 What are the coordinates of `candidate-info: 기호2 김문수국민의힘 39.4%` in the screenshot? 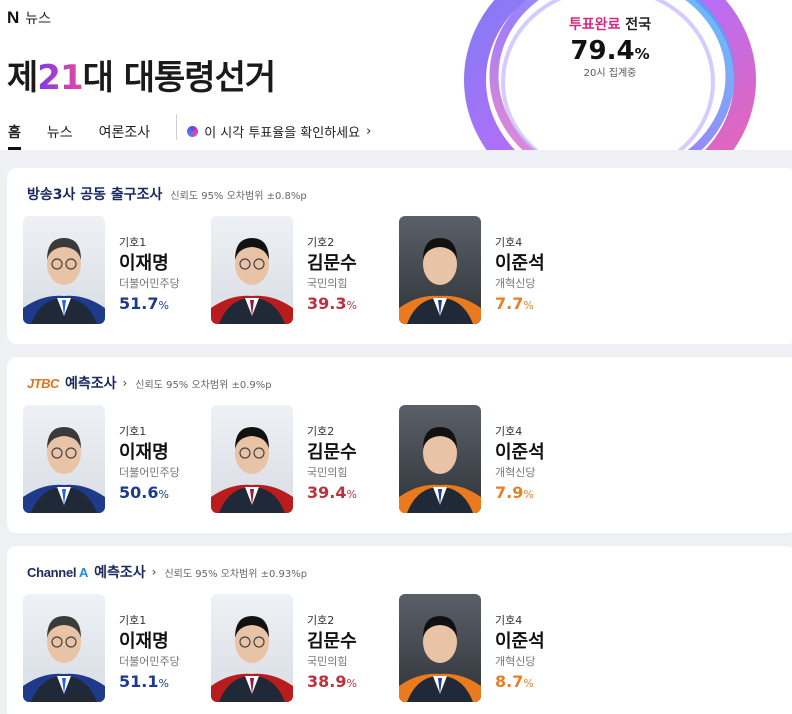 It's located at (332, 462).